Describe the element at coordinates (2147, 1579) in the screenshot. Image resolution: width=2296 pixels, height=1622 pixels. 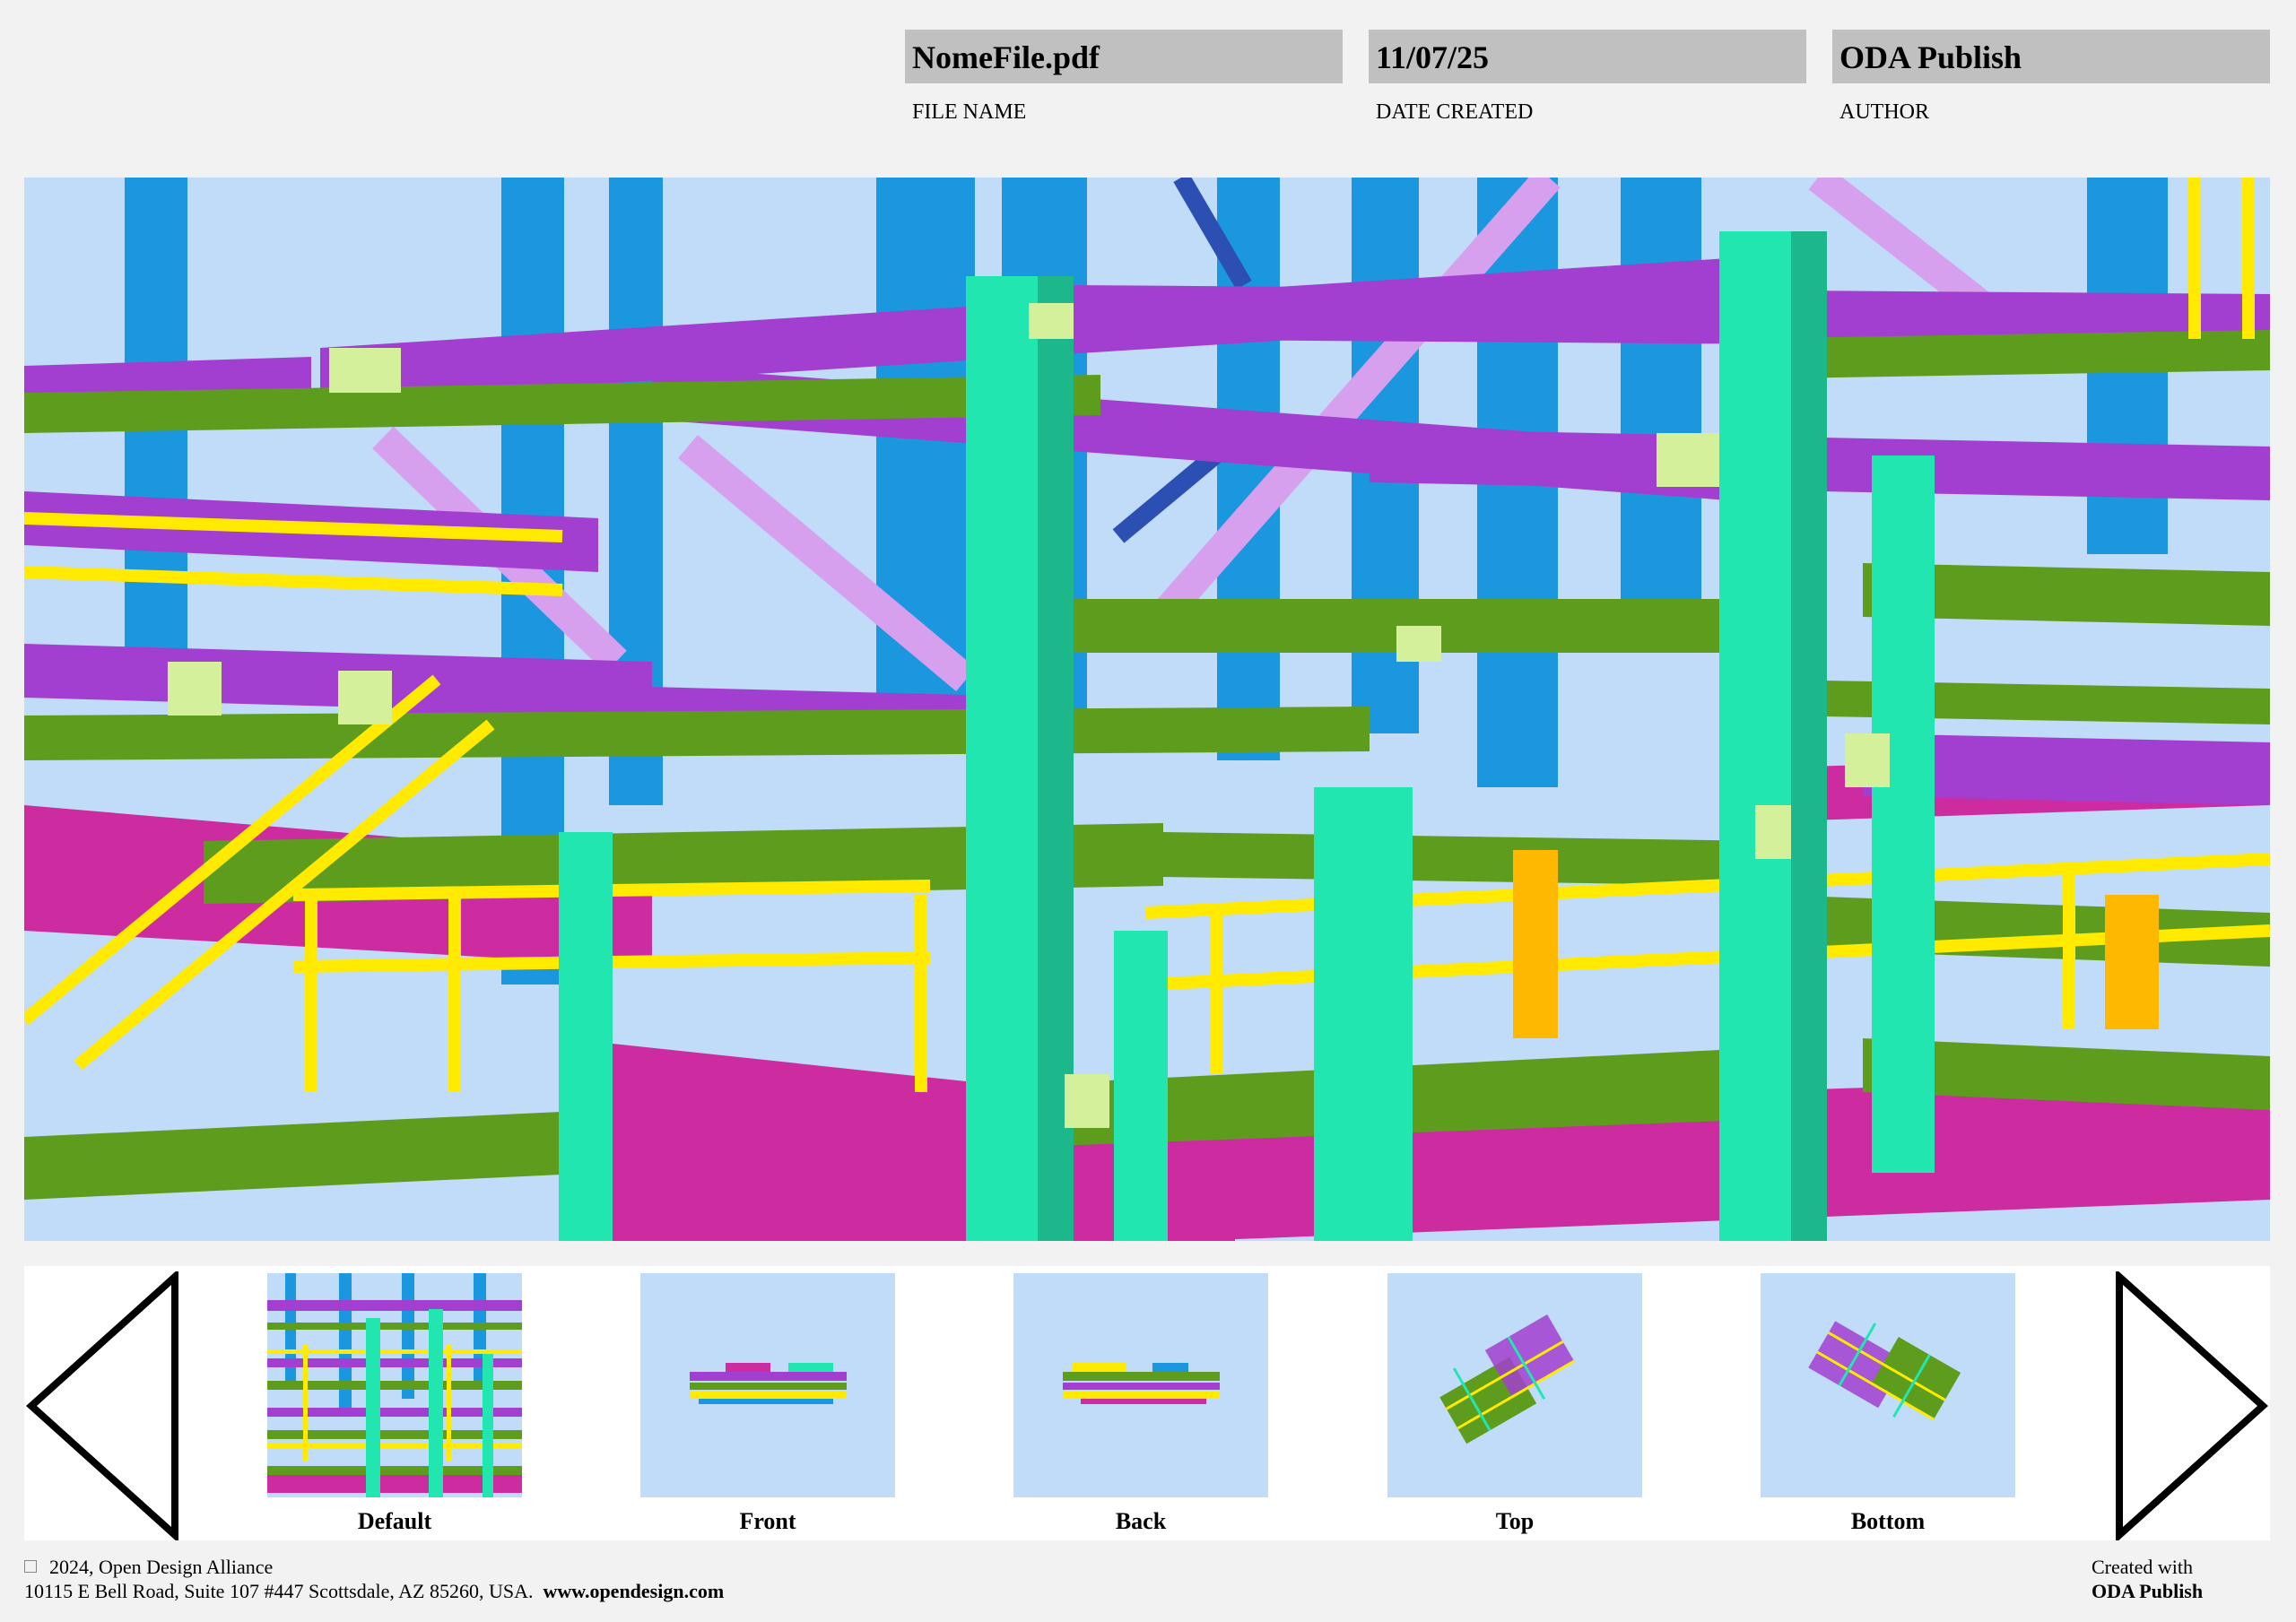
I see `footer-created-with: Created with ODA Publish` at that location.